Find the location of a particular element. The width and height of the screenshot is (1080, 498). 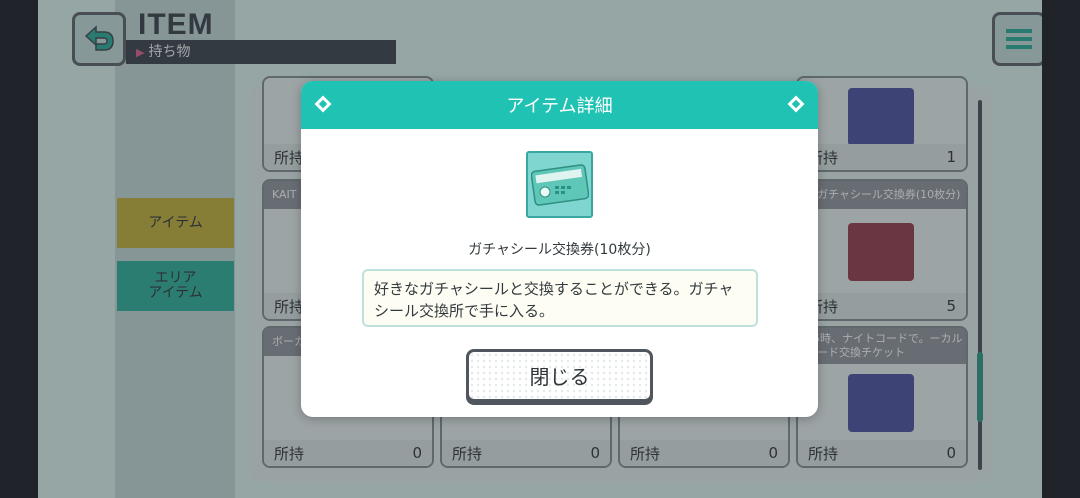

ticket-graphic is located at coordinates (559, 184).